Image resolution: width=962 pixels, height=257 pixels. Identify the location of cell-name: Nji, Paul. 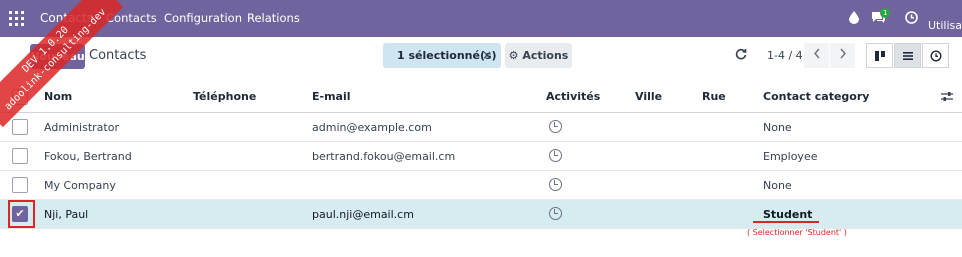
(66, 214).